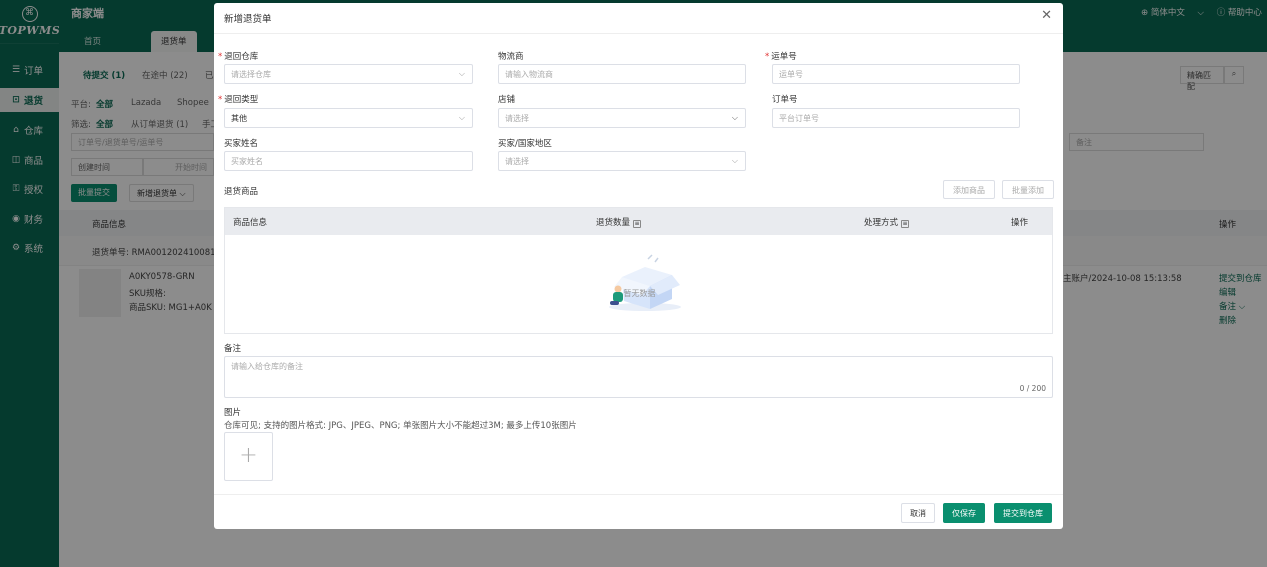 The width and height of the screenshot is (1267, 567). I want to click on col-return-qty: 退货数量 ≡, so click(619, 223).